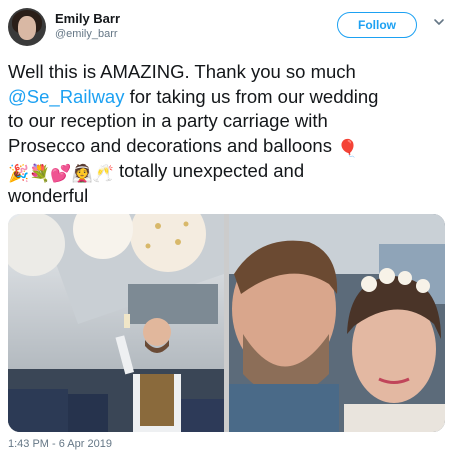  I want to click on balloon-emoji: 🎈, so click(348, 148).